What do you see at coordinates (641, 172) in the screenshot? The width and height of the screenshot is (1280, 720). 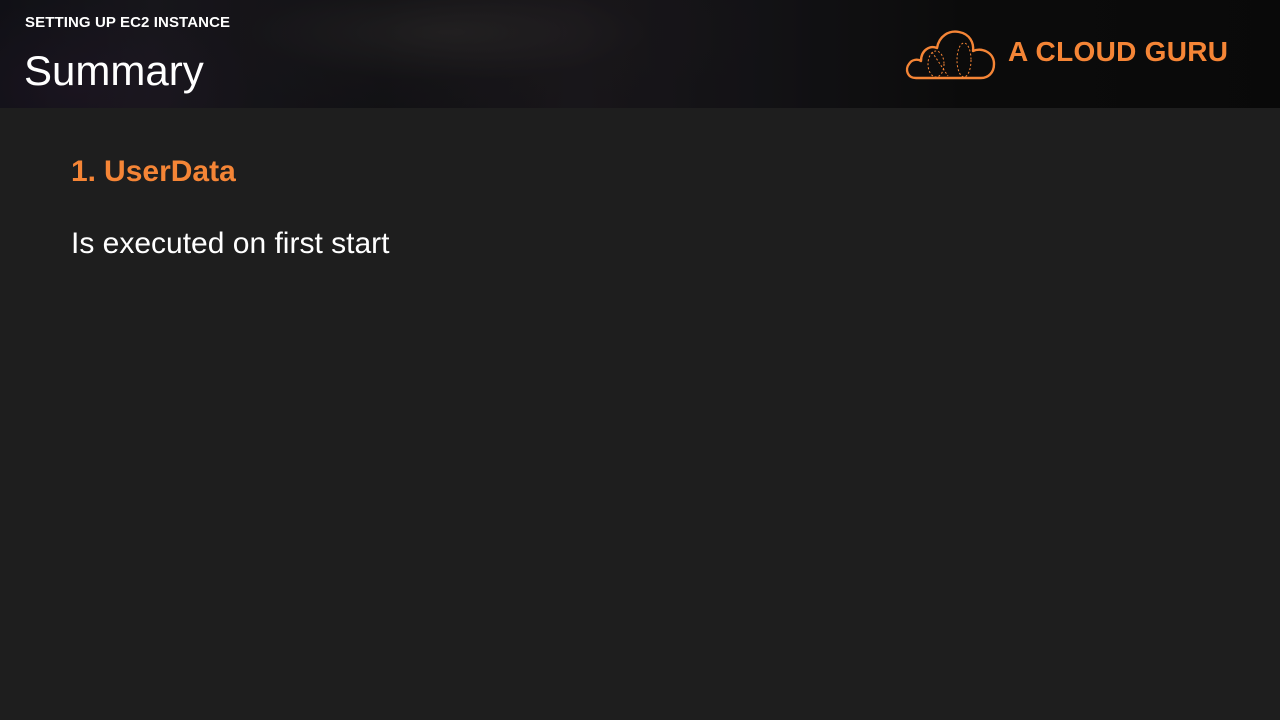 I see `point-heading: 1. UserData` at bounding box center [641, 172].